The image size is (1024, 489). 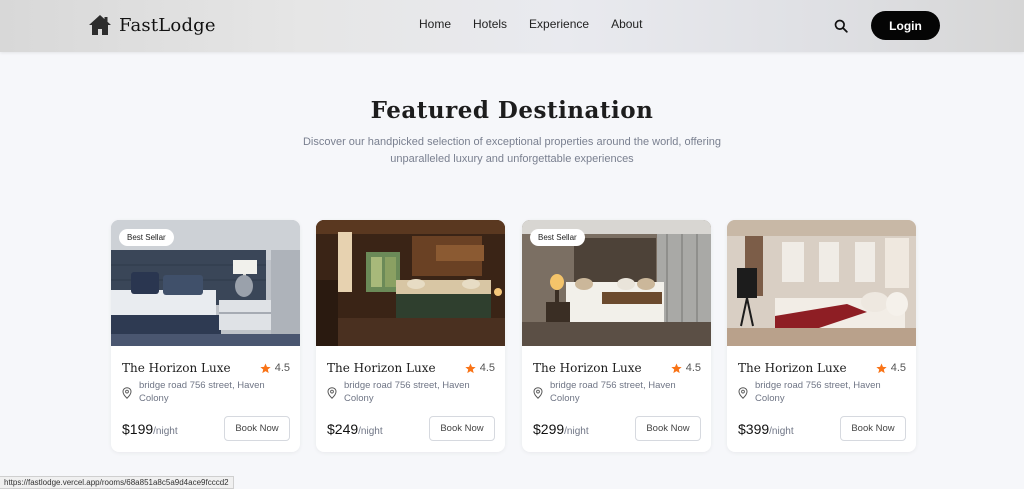 I want to click on nav-about: About, so click(x=626, y=24).